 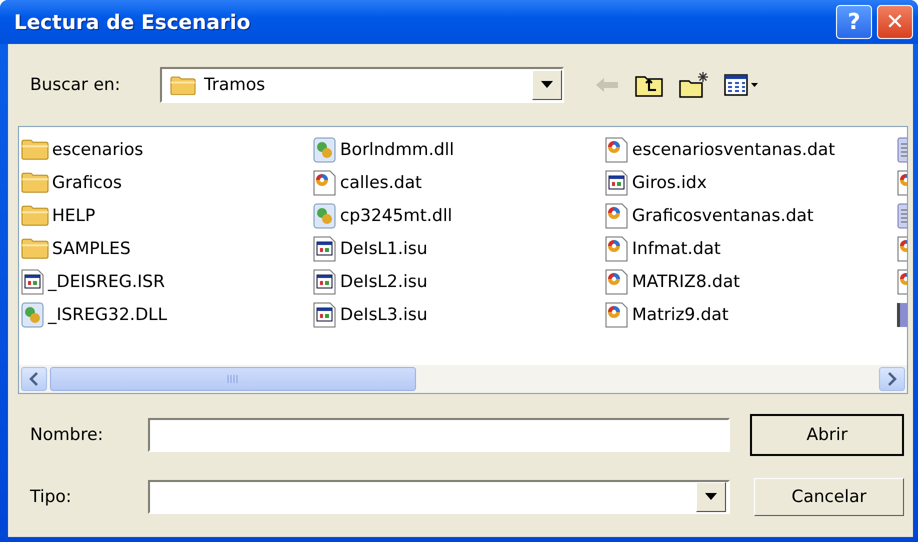 I want to click on look-in-dropdown: Tramos, so click(x=362, y=85).